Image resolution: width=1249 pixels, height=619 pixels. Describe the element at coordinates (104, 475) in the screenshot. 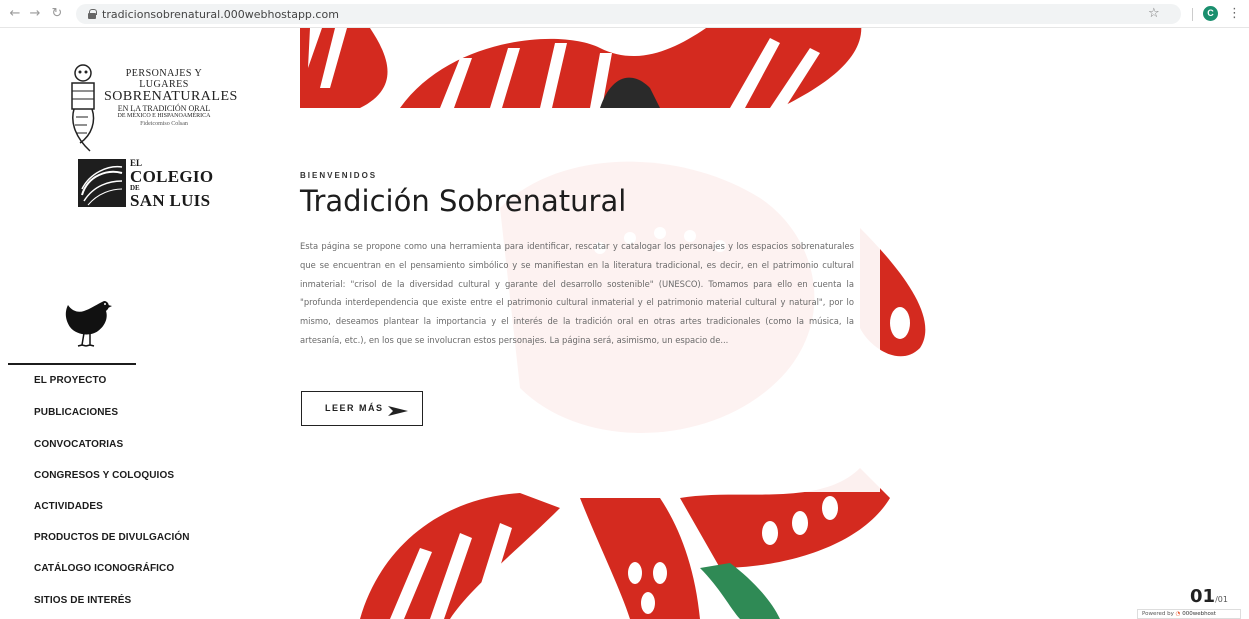

I see `menu-item-congresos: CONGRESOS Y COLOQUIOS` at that location.